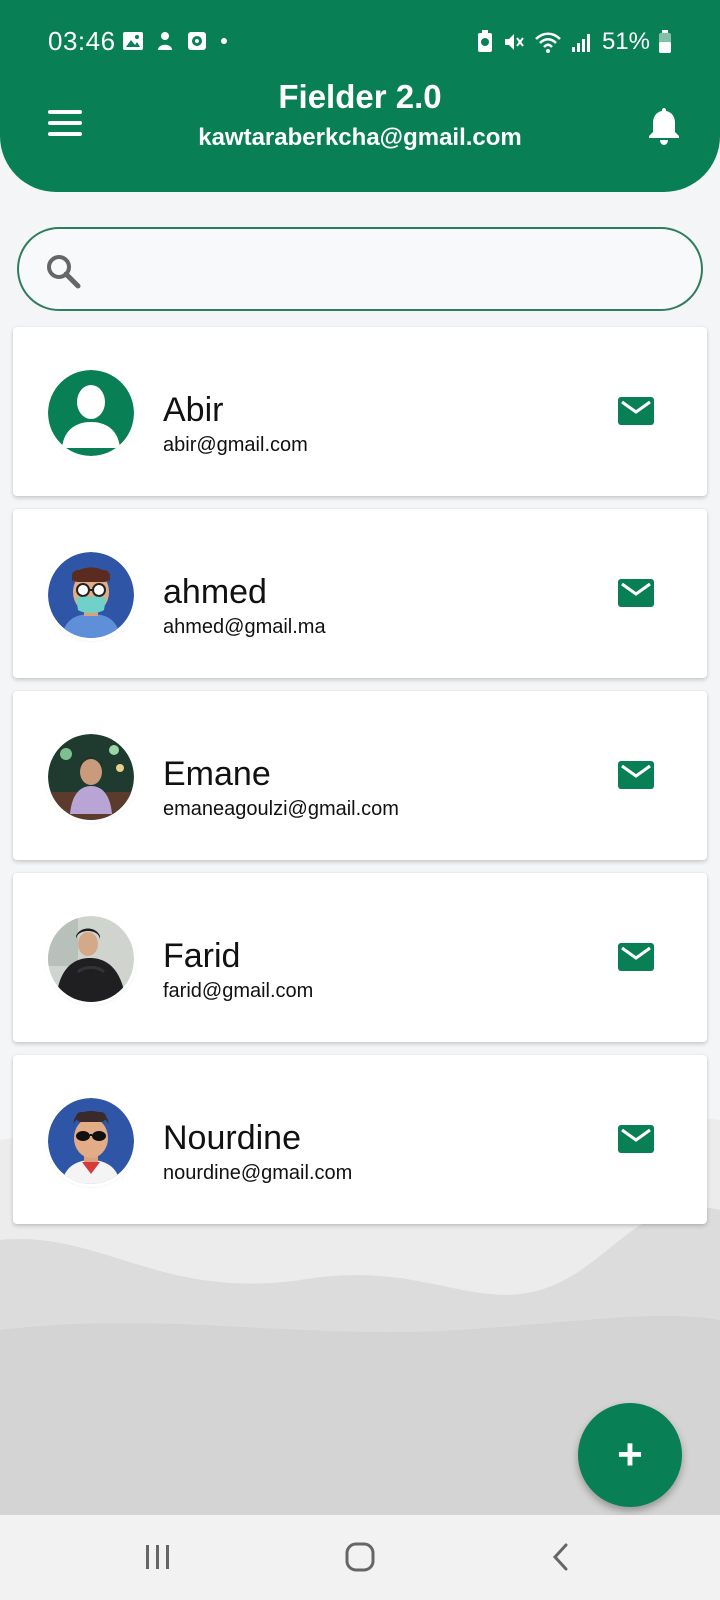 The height and width of the screenshot is (1600, 720). What do you see at coordinates (665, 41) in the screenshot?
I see `battery-icon` at bounding box center [665, 41].